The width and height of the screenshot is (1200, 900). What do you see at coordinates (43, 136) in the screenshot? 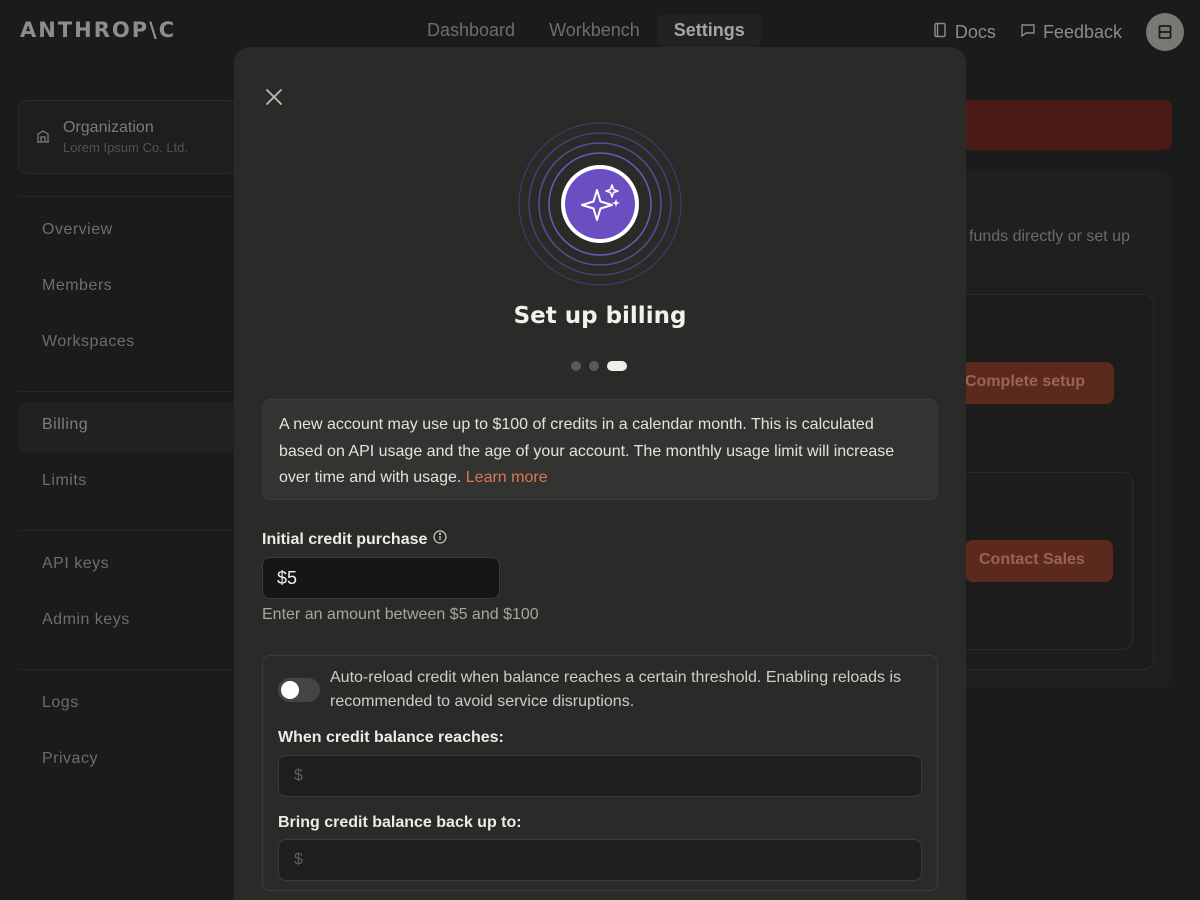
I see `building-icon` at bounding box center [43, 136].